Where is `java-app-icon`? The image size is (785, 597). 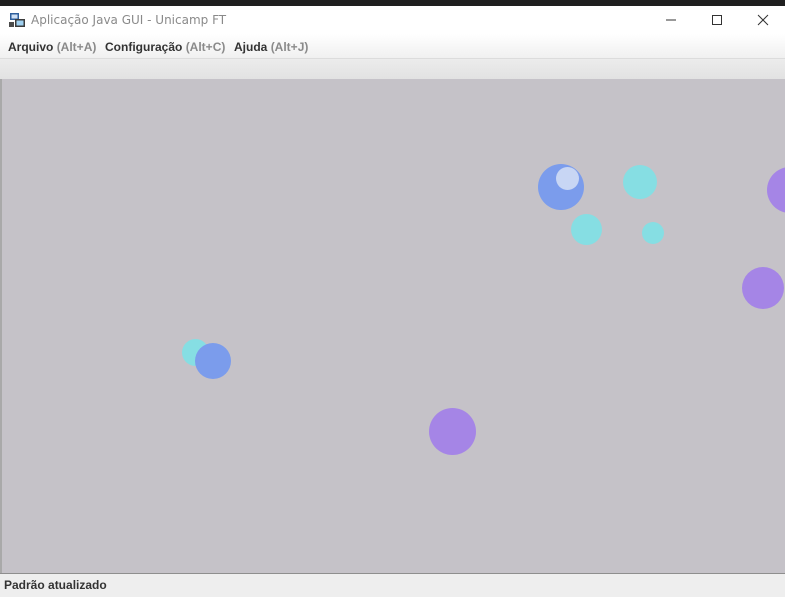
java-app-icon is located at coordinates (17, 20).